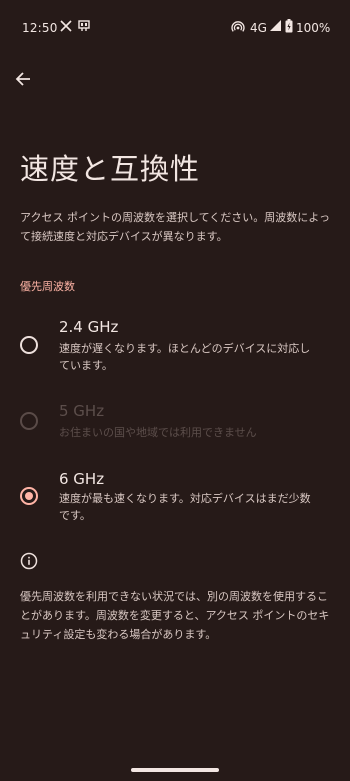 Image resolution: width=350 pixels, height=781 pixels. Describe the element at coordinates (110, 169) in the screenshot. I see `page-title: 速度と互換性` at that location.